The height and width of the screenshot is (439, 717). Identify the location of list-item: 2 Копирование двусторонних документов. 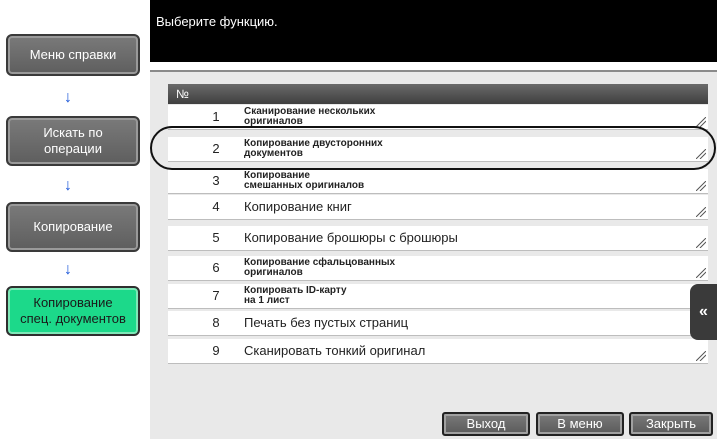
(438, 149).